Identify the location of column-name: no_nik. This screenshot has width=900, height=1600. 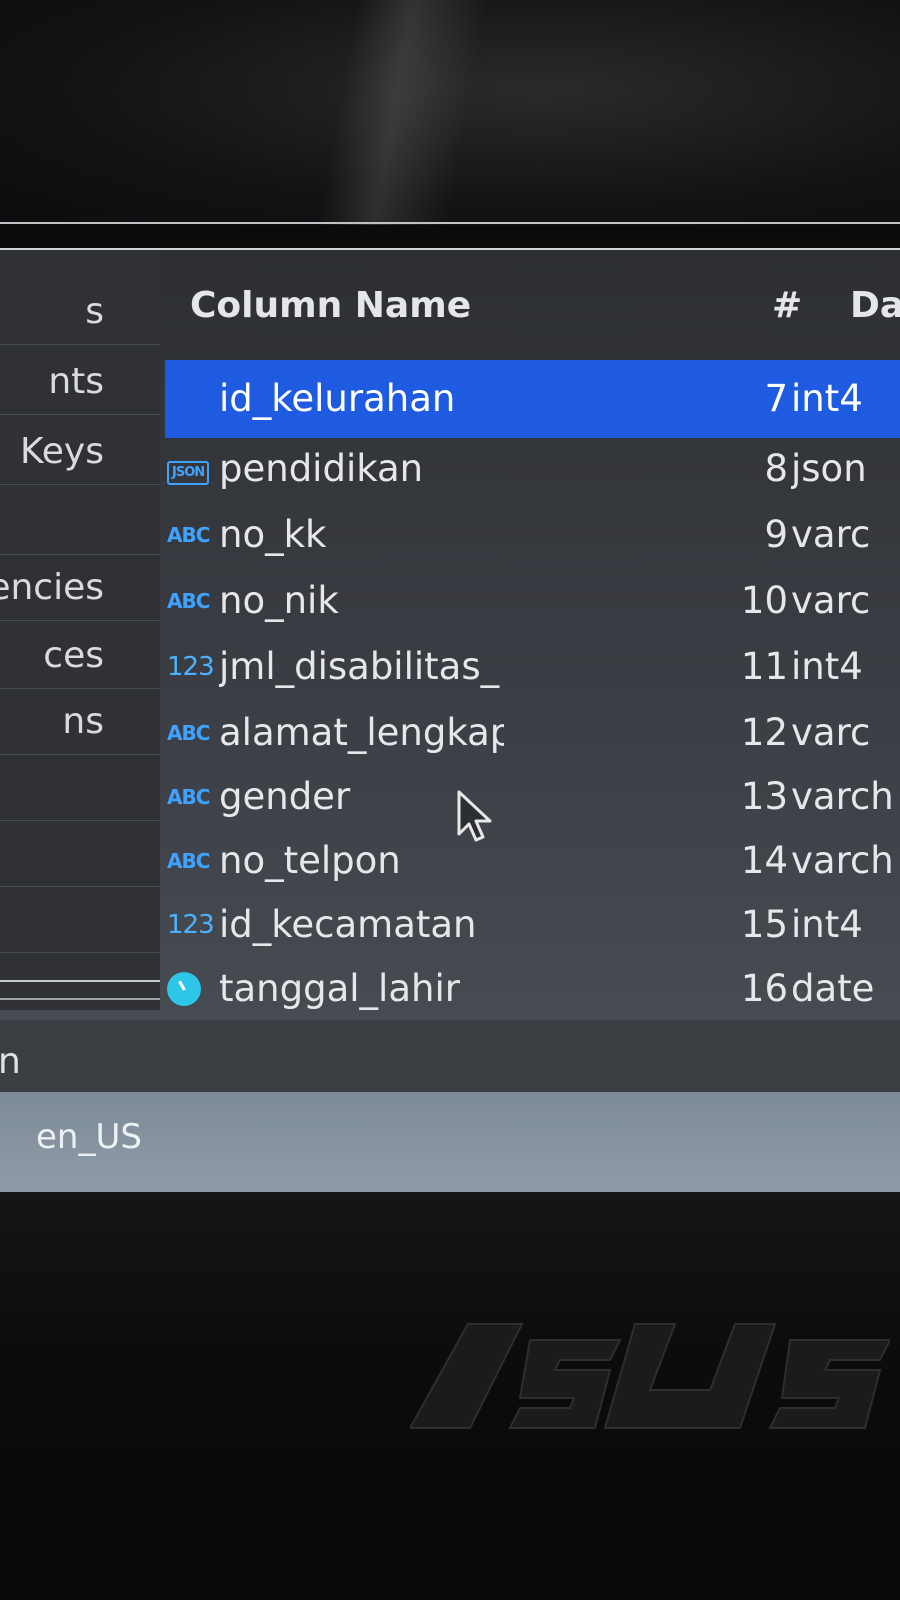
(279, 600).